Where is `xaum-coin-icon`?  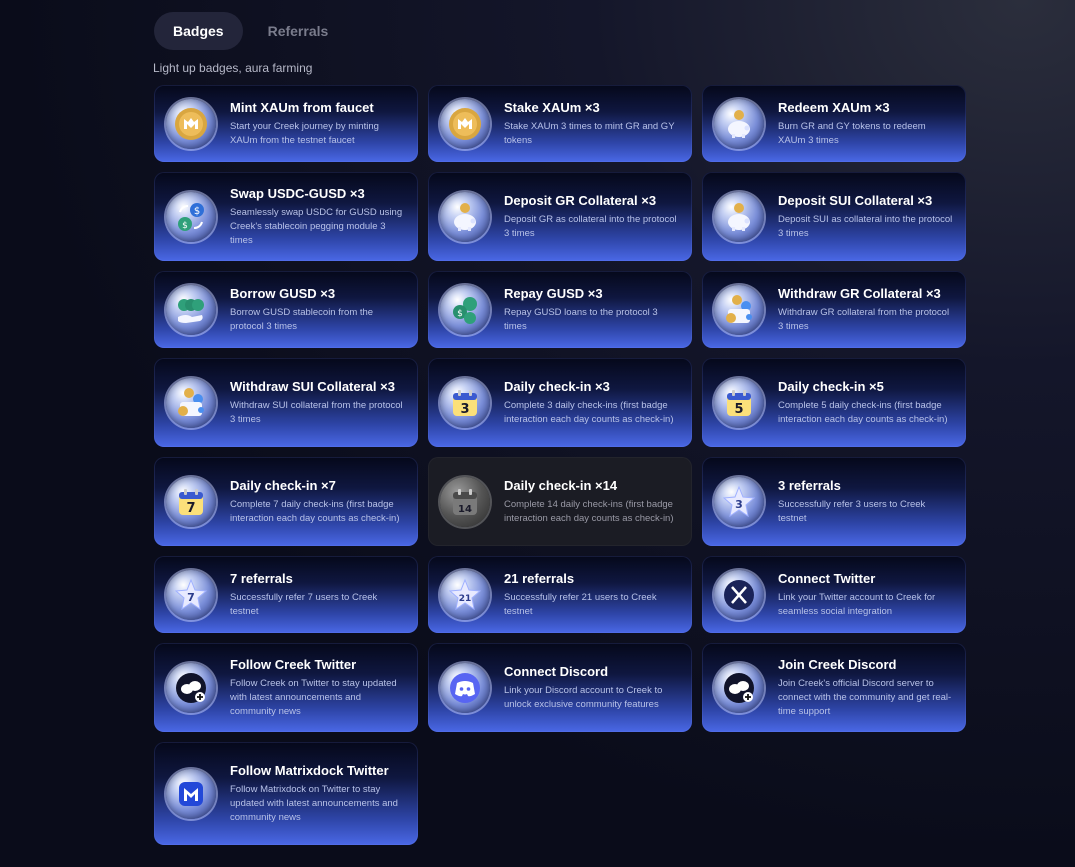 xaum-coin-icon is located at coordinates (465, 123).